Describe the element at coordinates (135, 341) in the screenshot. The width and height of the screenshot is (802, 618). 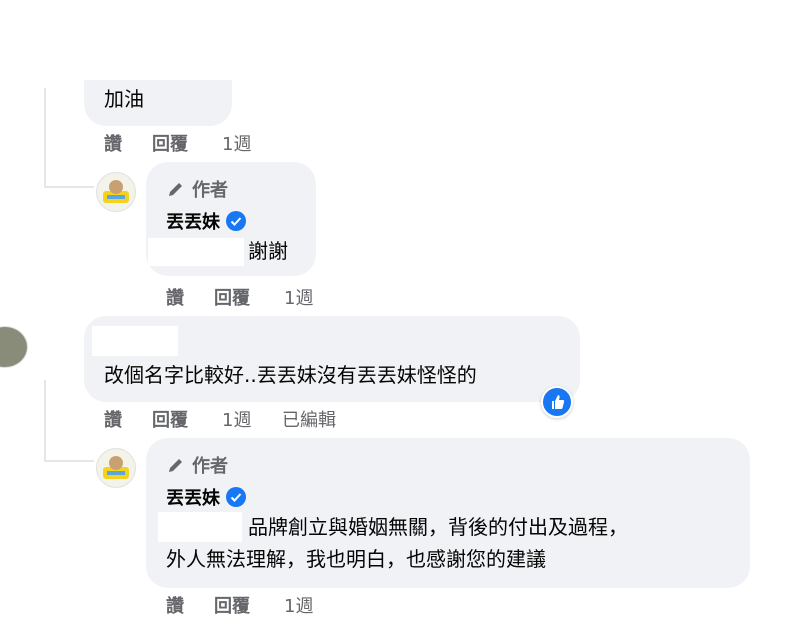
I see `redacted-username` at that location.